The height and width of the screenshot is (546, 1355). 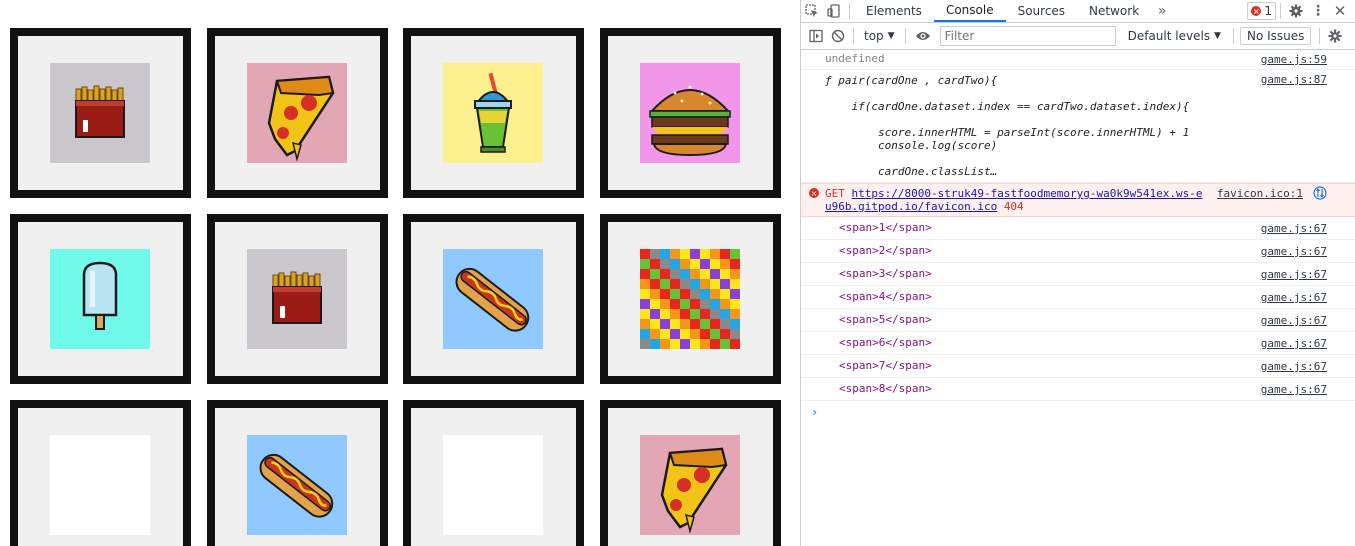 What do you see at coordinates (923, 36) in the screenshot?
I see `live-expression-eye-icon` at bounding box center [923, 36].